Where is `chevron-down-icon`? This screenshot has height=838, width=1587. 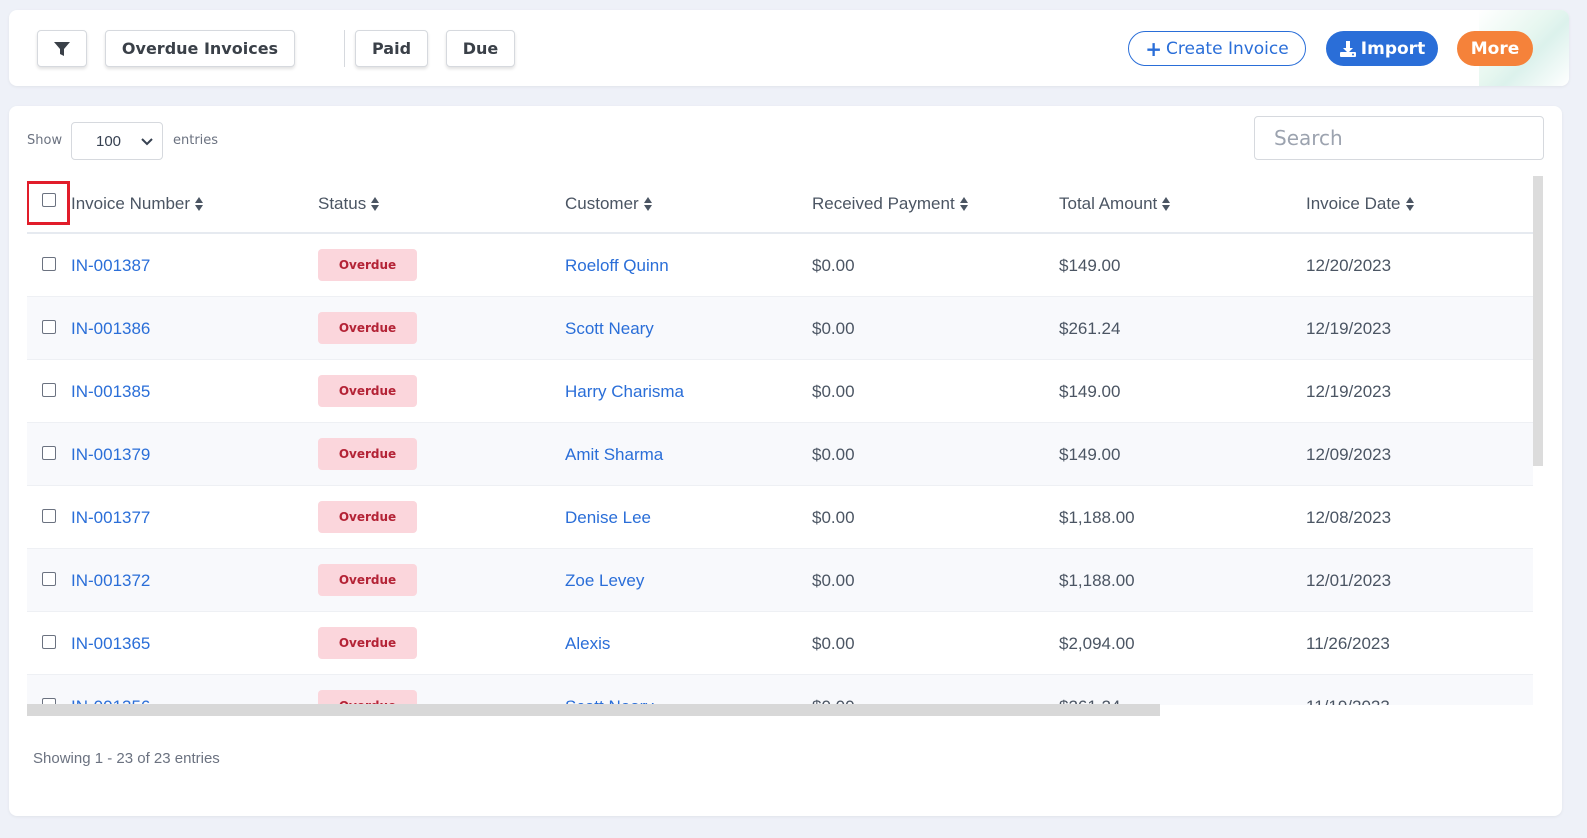
chevron-down-icon is located at coordinates (147, 142).